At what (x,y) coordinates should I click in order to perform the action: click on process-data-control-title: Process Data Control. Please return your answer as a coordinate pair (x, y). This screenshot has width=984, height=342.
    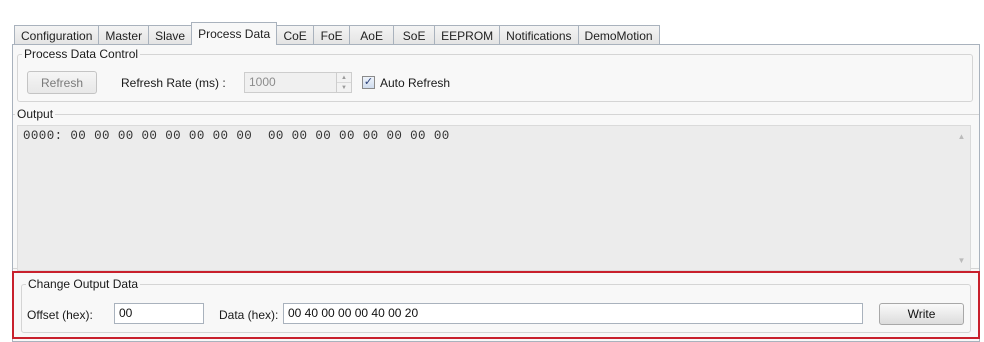
    Looking at the image, I should click on (81, 54).